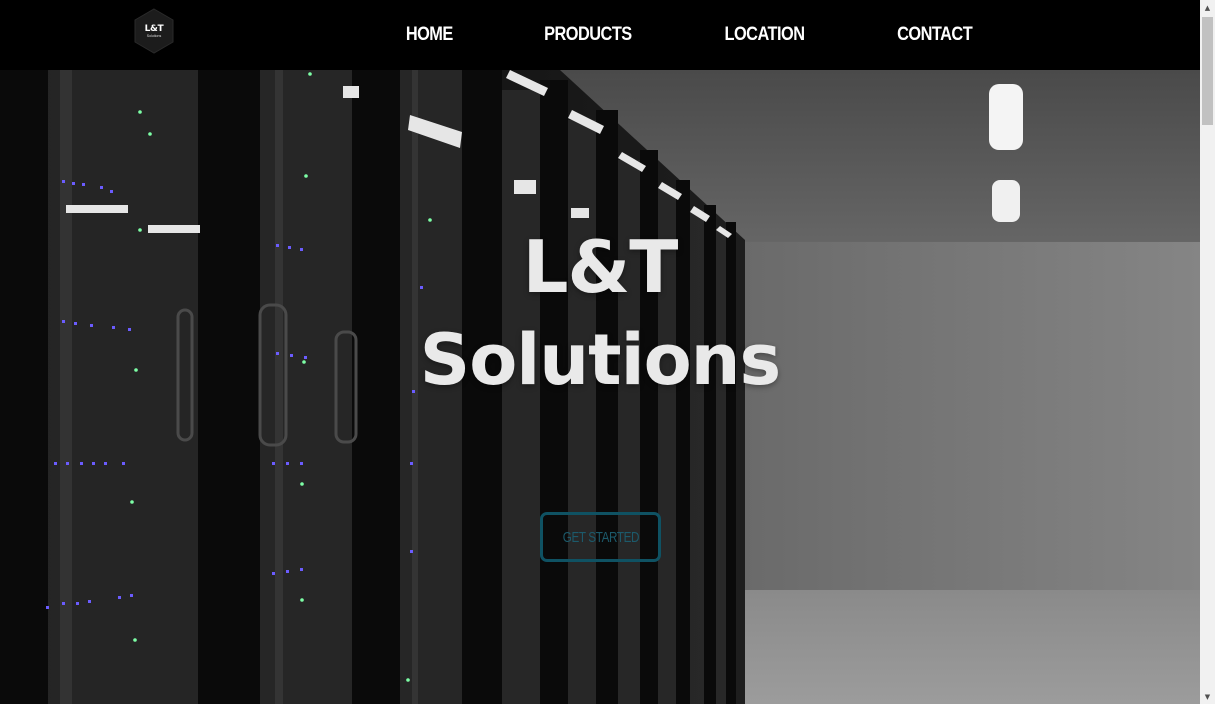 The image size is (1215, 704). I want to click on scroll-up-arrow-icon: ▲, so click(1207, 7).